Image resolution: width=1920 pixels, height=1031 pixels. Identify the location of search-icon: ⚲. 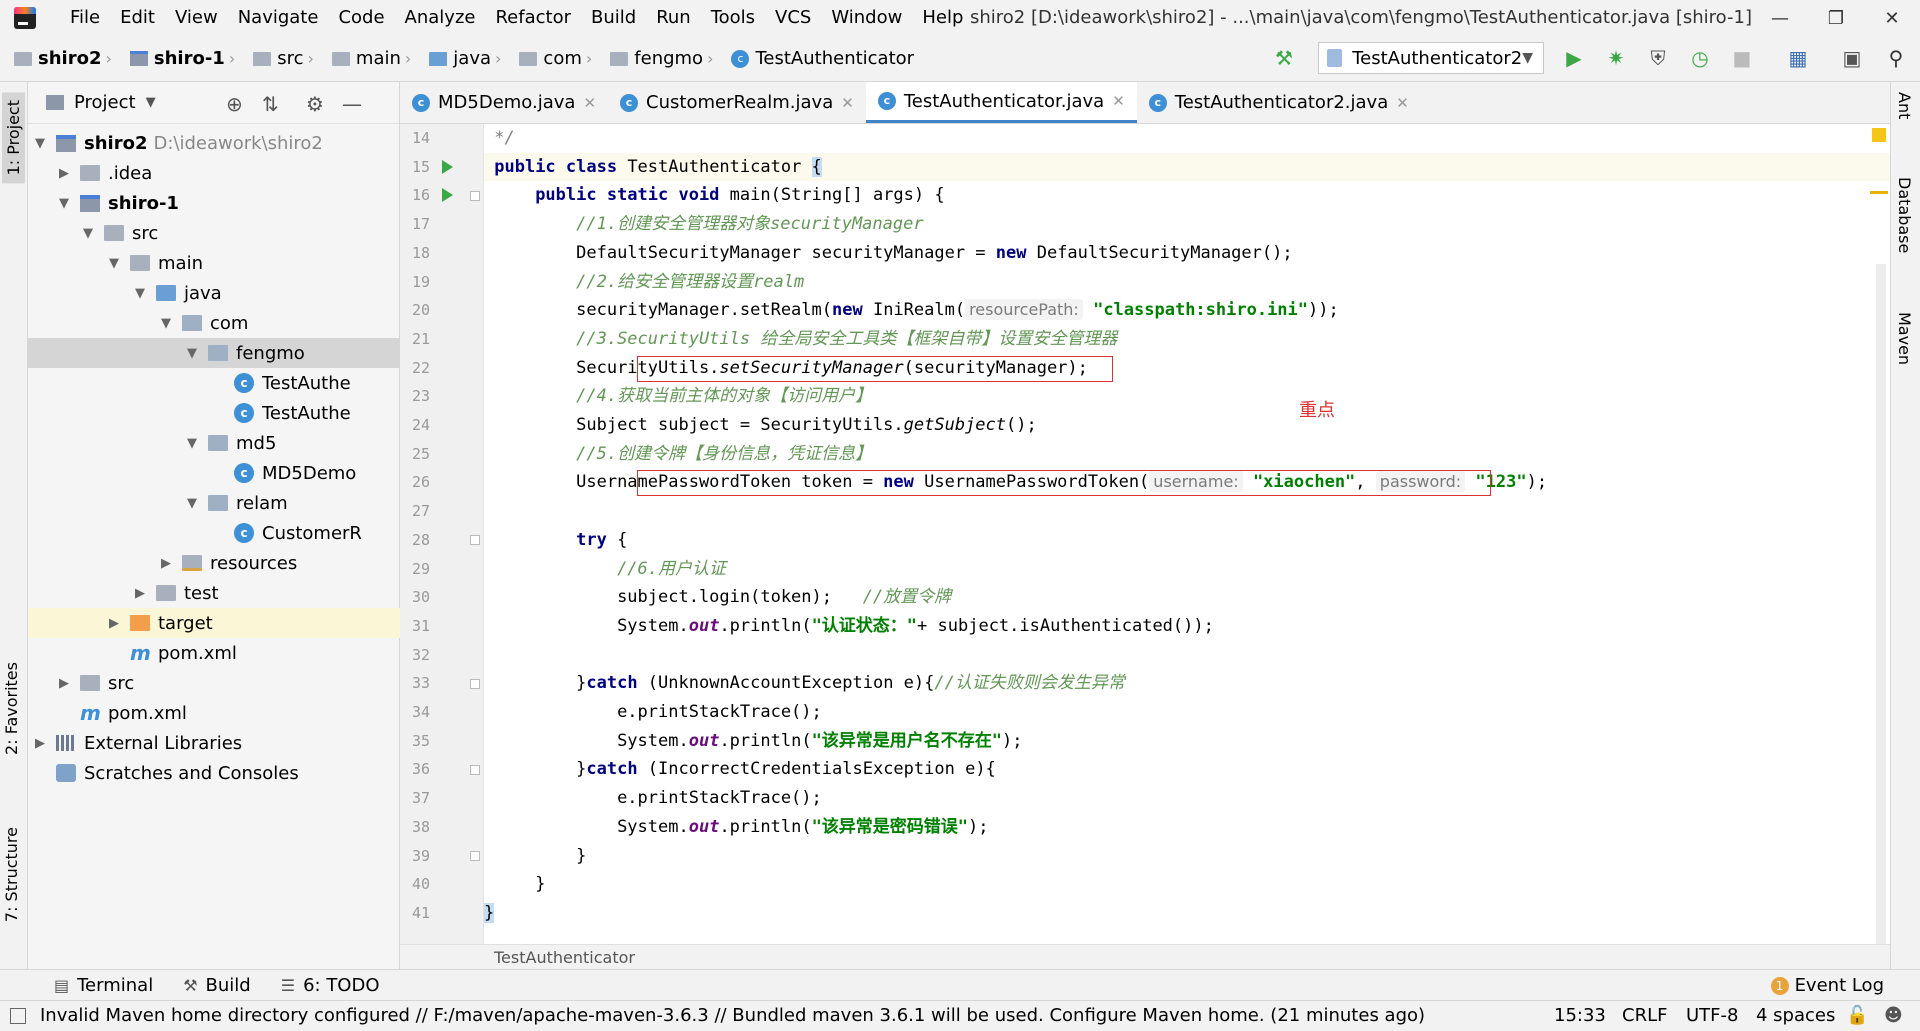
(1896, 58).